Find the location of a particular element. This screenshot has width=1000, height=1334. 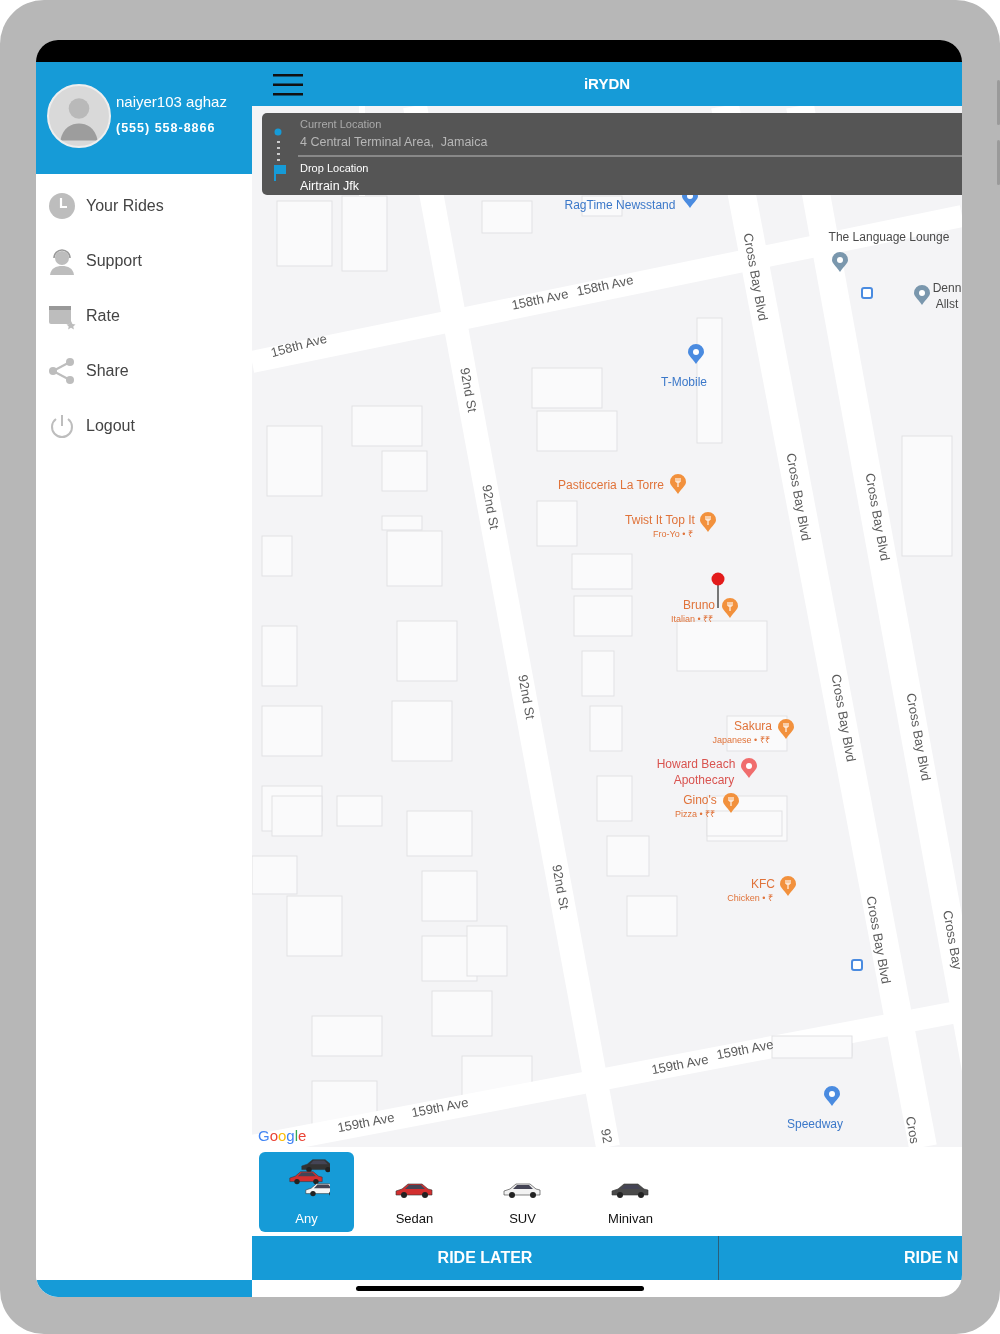

restaurant-detail: Chicken • ₹ is located at coordinates (750, 899).